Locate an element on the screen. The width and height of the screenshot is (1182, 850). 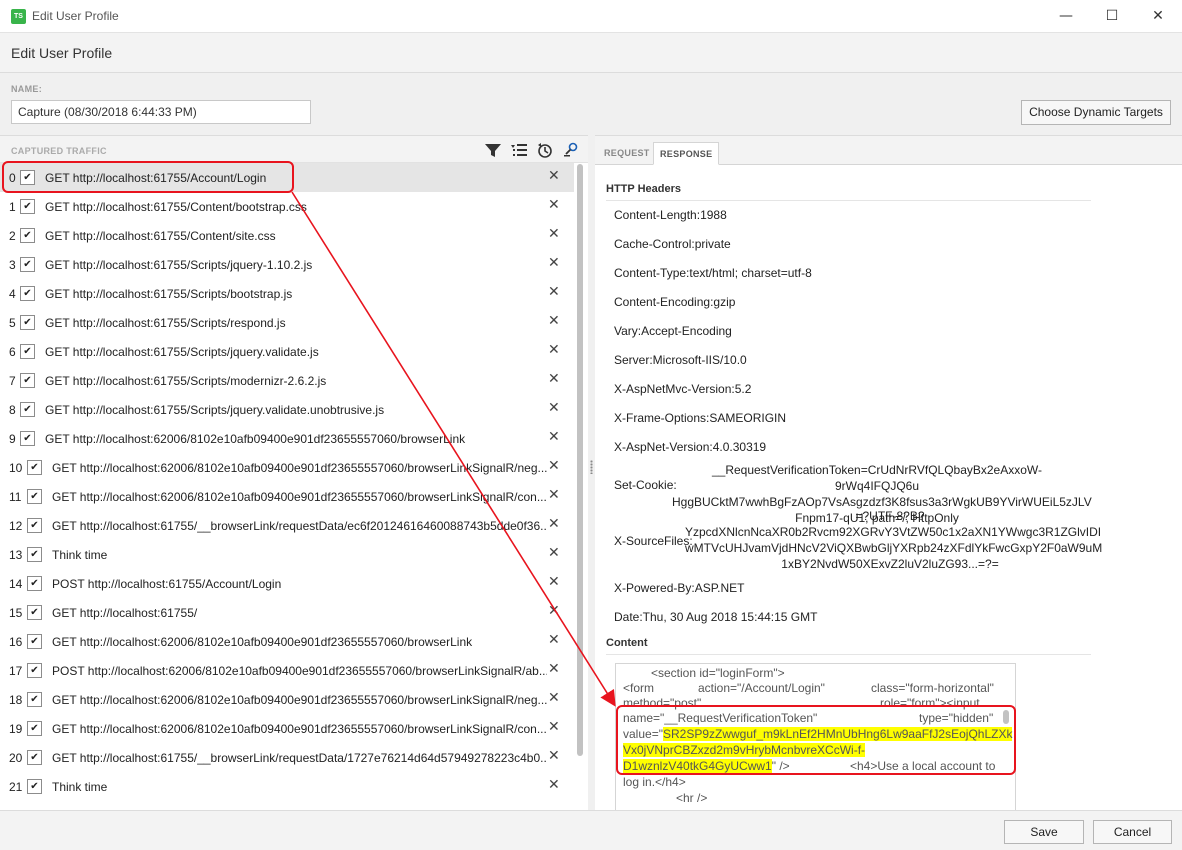
traffic-scrollbar is located at coordinates (580, 474).